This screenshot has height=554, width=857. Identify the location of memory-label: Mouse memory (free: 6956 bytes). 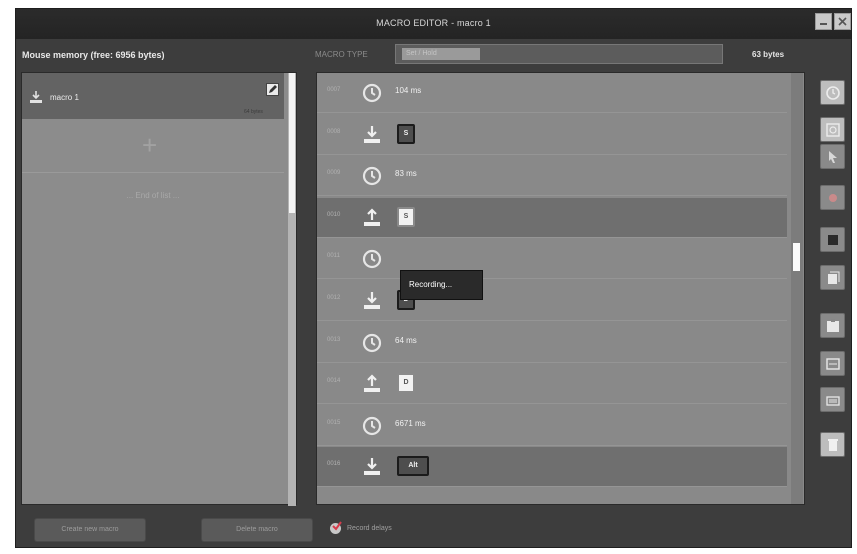
(93, 55).